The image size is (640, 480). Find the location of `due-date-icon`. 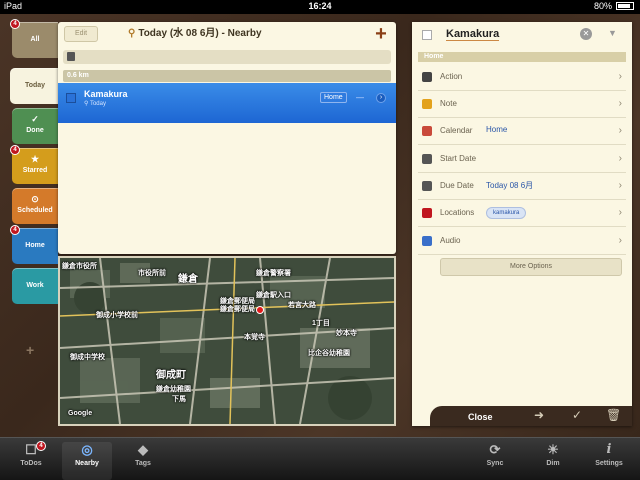

due-date-icon is located at coordinates (427, 186).